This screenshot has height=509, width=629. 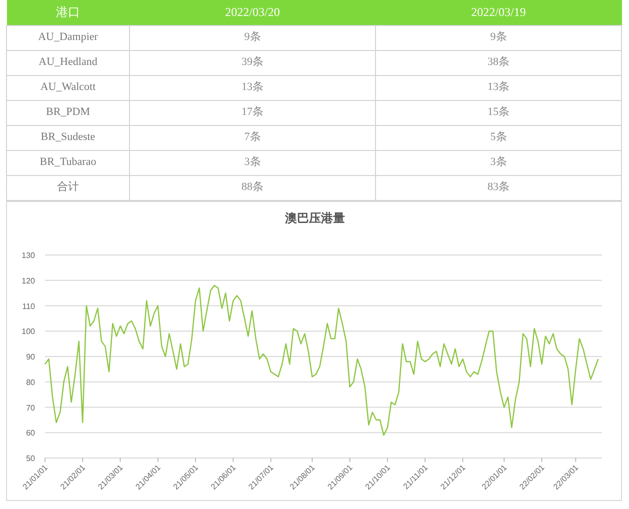 I want to click on axis-label: 90, so click(x=30, y=356).